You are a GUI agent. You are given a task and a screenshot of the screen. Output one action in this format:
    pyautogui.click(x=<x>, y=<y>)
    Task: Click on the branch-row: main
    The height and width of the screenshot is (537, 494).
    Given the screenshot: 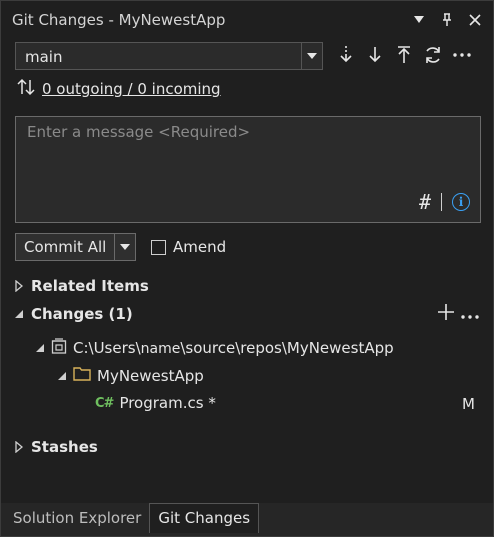 What is the action you would take?
    pyautogui.click(x=169, y=56)
    